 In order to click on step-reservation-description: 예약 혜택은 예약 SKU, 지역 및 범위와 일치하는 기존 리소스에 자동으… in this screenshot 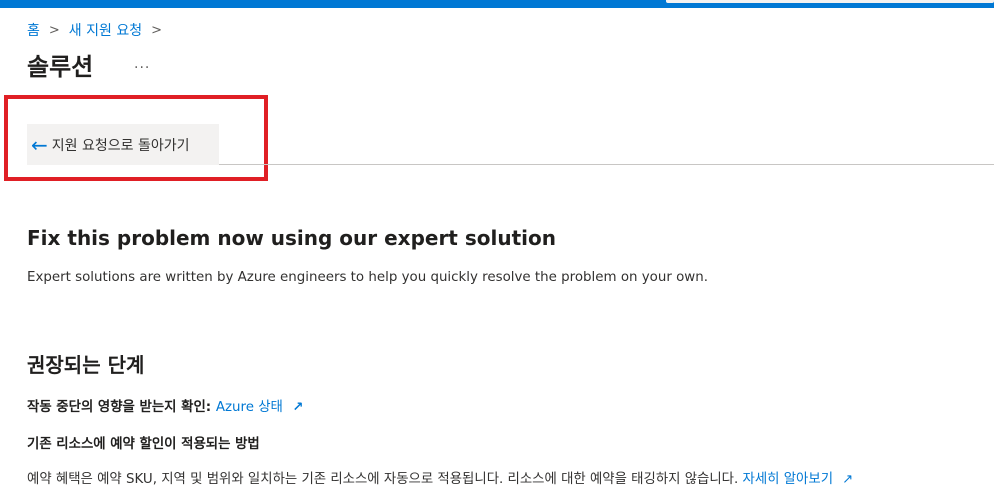, I will do `click(440, 477)`.